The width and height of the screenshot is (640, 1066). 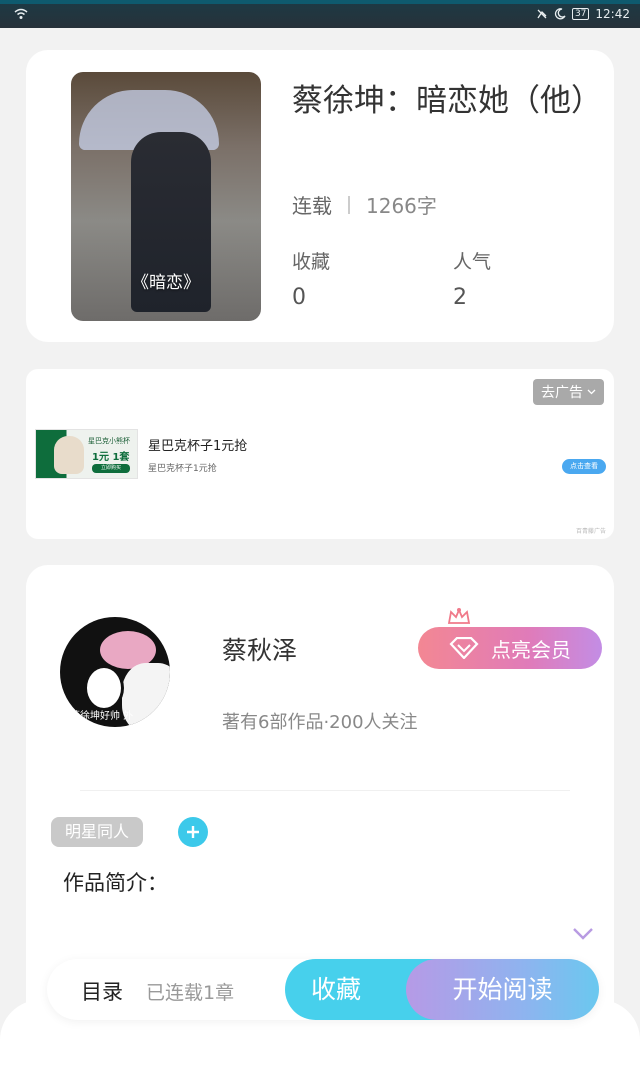 What do you see at coordinates (97, 832) in the screenshot?
I see `genre-tag: 明星同人` at bounding box center [97, 832].